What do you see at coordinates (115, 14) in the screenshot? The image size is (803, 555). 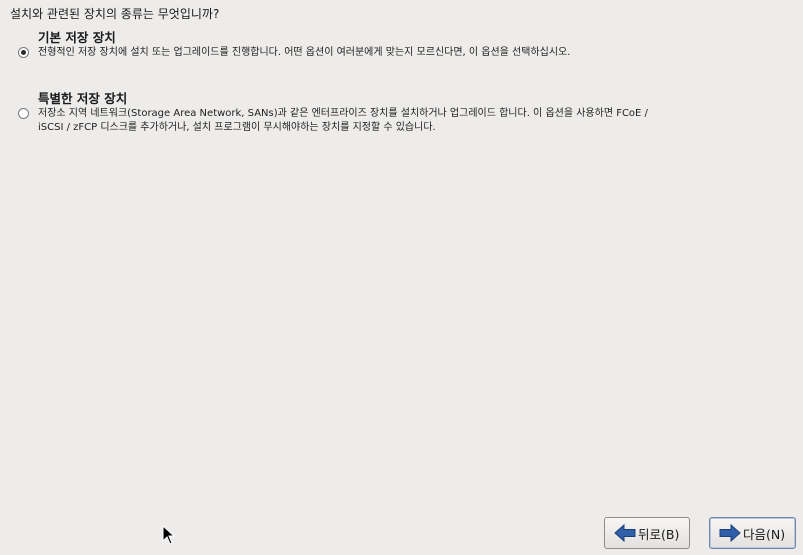 I see `question-heading: 설치와 관련된 장치의 종류는 무엇입니까?` at bounding box center [115, 14].